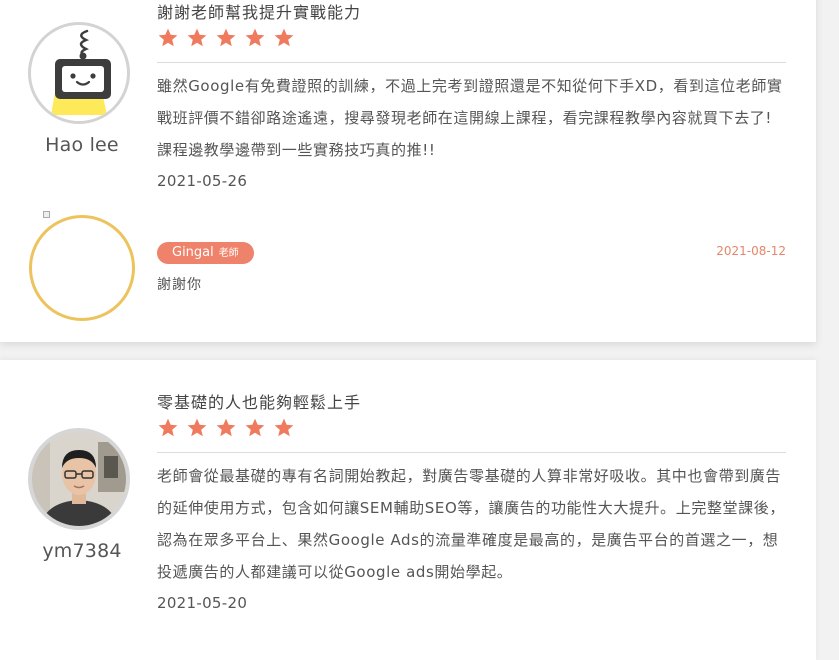 The width and height of the screenshot is (839, 660). What do you see at coordinates (82, 551) in the screenshot?
I see `reviewer-name: ym7384` at bounding box center [82, 551].